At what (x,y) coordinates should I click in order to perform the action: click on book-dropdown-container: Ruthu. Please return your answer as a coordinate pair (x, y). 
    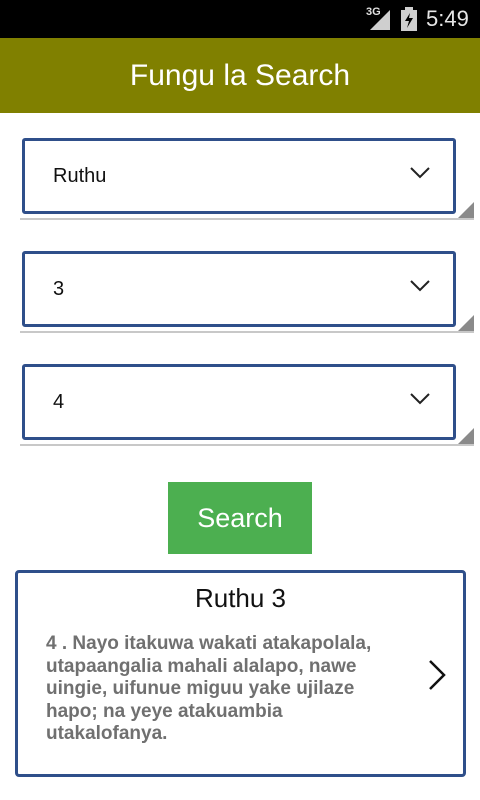
    Looking at the image, I should click on (247, 179).